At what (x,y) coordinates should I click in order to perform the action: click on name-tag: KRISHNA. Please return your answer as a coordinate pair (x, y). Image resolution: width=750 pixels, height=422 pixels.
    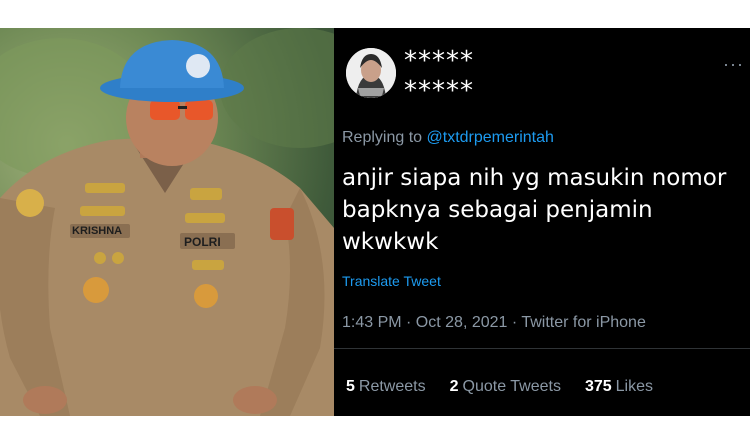
    Looking at the image, I should click on (97, 231).